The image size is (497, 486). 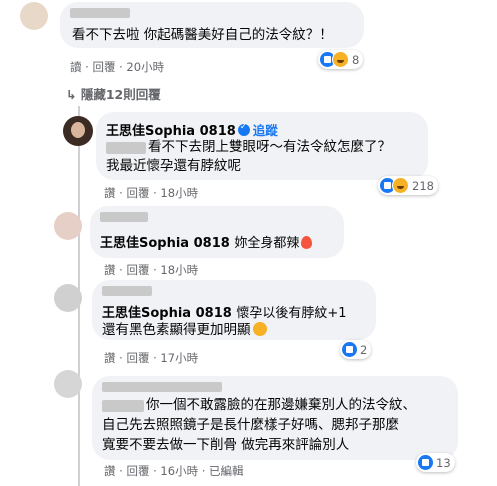 What do you see at coordinates (259, 329) in the screenshot?
I see `crying-face-emoji-icon` at bounding box center [259, 329].